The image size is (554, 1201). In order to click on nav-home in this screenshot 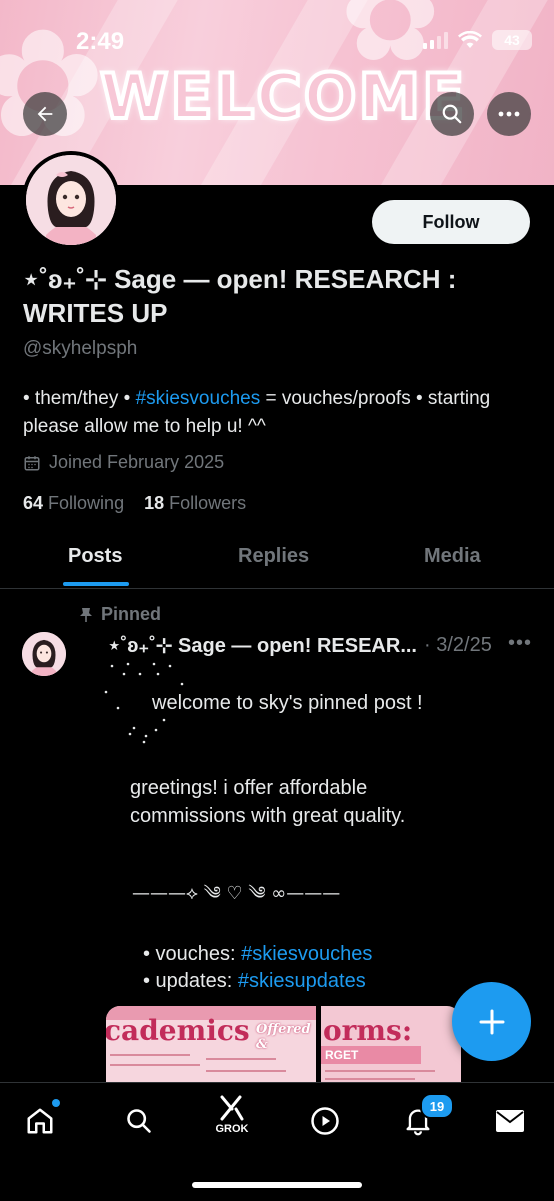, I will do `click(40, 1120)`.